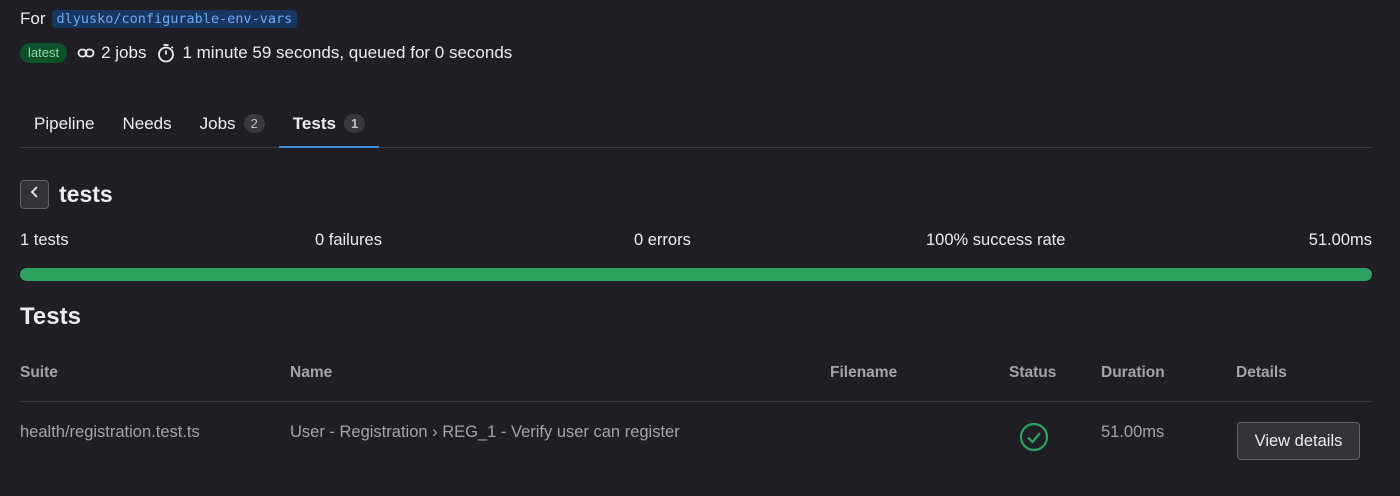 This screenshot has height=496, width=1400. What do you see at coordinates (86, 194) in the screenshot?
I see `suite-title: tests` at bounding box center [86, 194].